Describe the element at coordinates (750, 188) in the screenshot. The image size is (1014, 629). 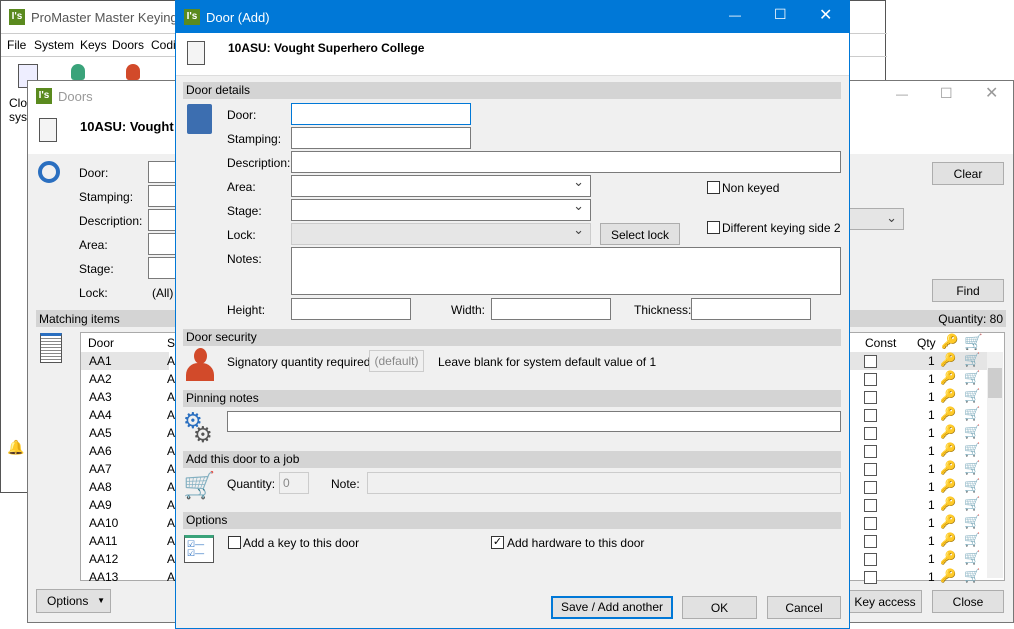
I see `non-keyed-label: Non keyed` at that location.